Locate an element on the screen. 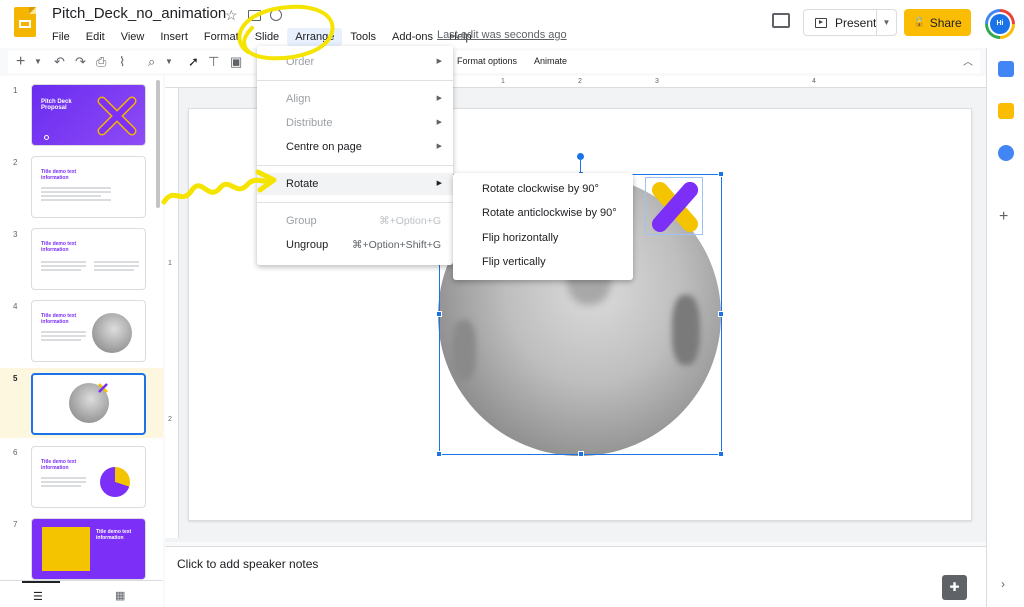 Image resolution: width=1024 pixels, height=607 pixels. filmstrip-slide: 3 Title demo text information is located at coordinates (81, 257).